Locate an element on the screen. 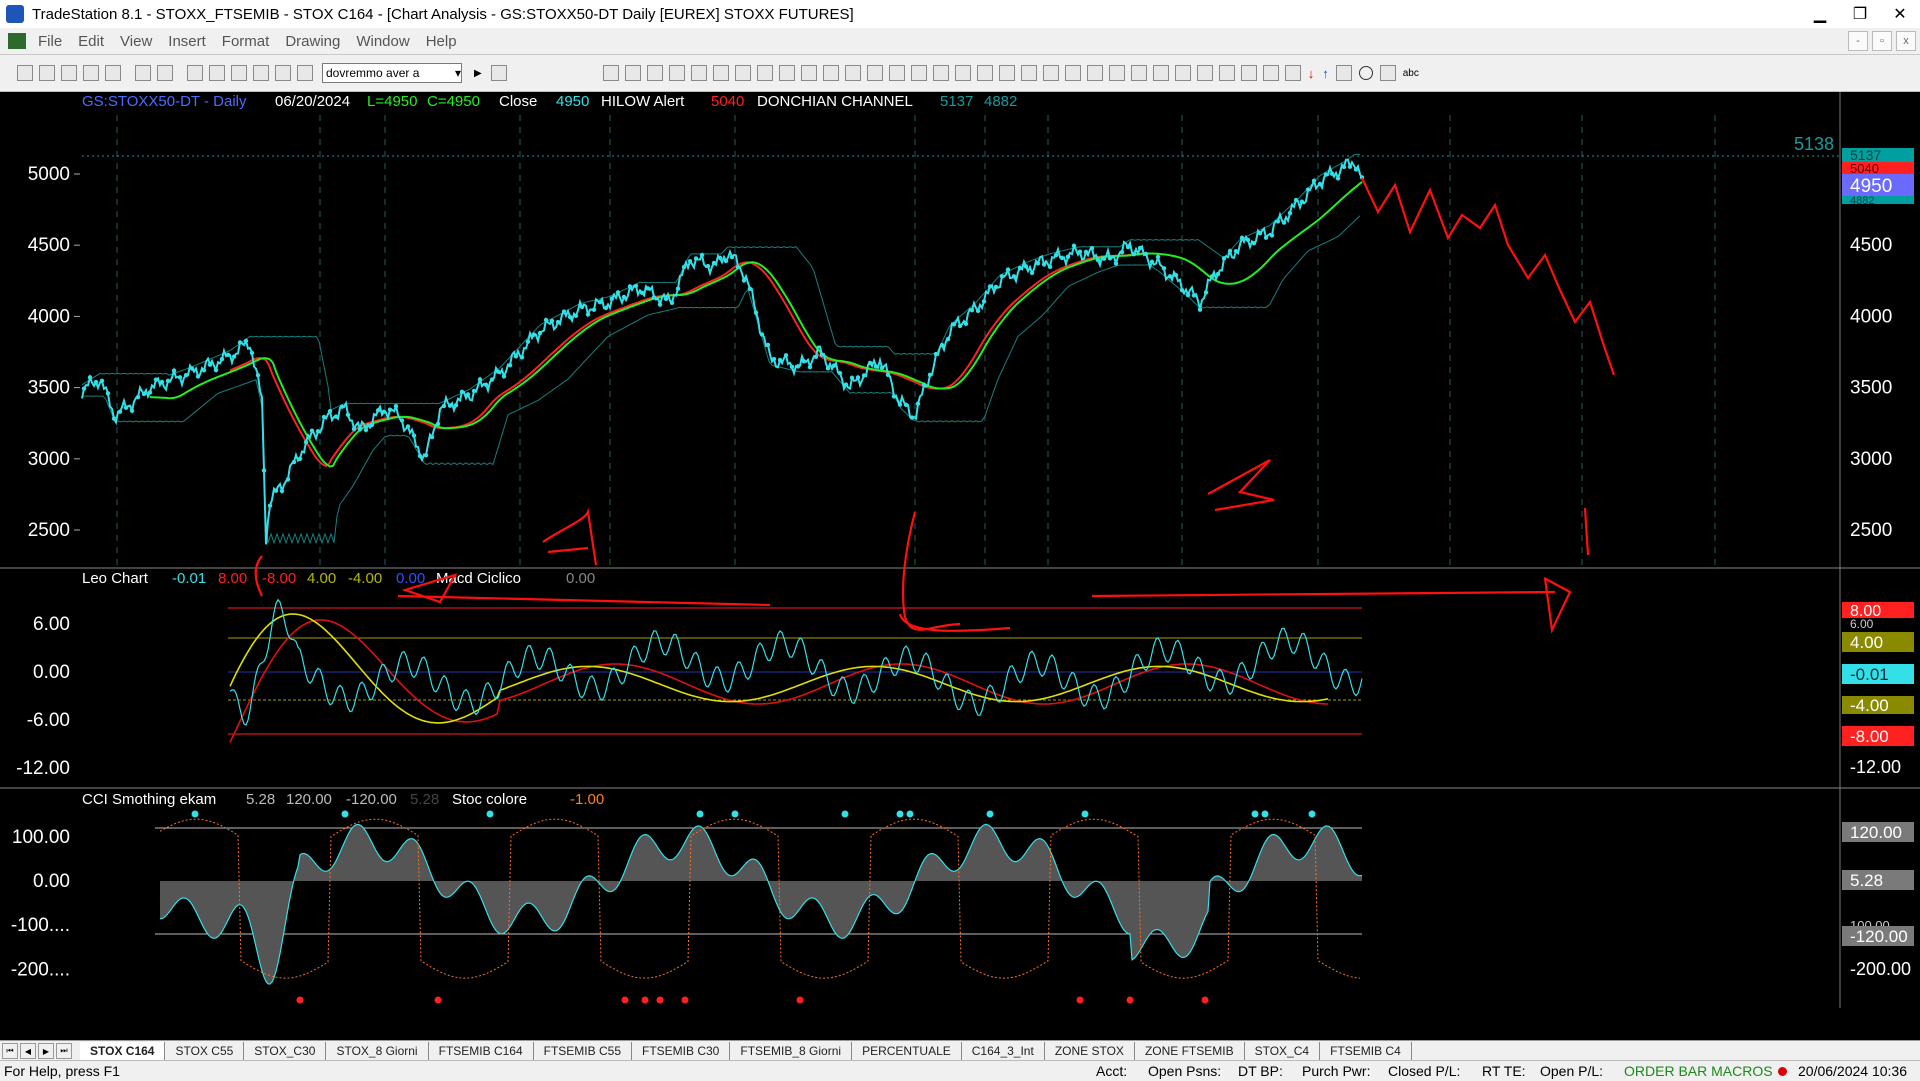  menu-view: View is located at coordinates (136, 41).